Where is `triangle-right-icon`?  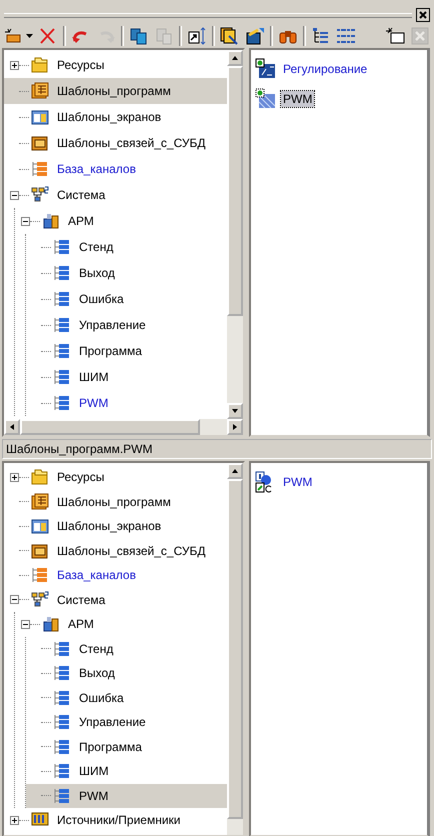
triangle-right-icon is located at coordinates (235, 427).